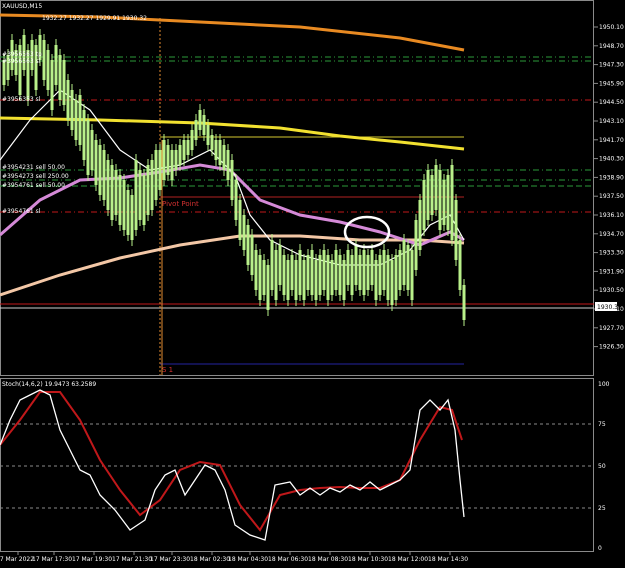 This screenshot has height=568, width=625. What do you see at coordinates (609, 307) in the screenshot?
I see `current-price-text: 1930.32` at bounding box center [609, 307].